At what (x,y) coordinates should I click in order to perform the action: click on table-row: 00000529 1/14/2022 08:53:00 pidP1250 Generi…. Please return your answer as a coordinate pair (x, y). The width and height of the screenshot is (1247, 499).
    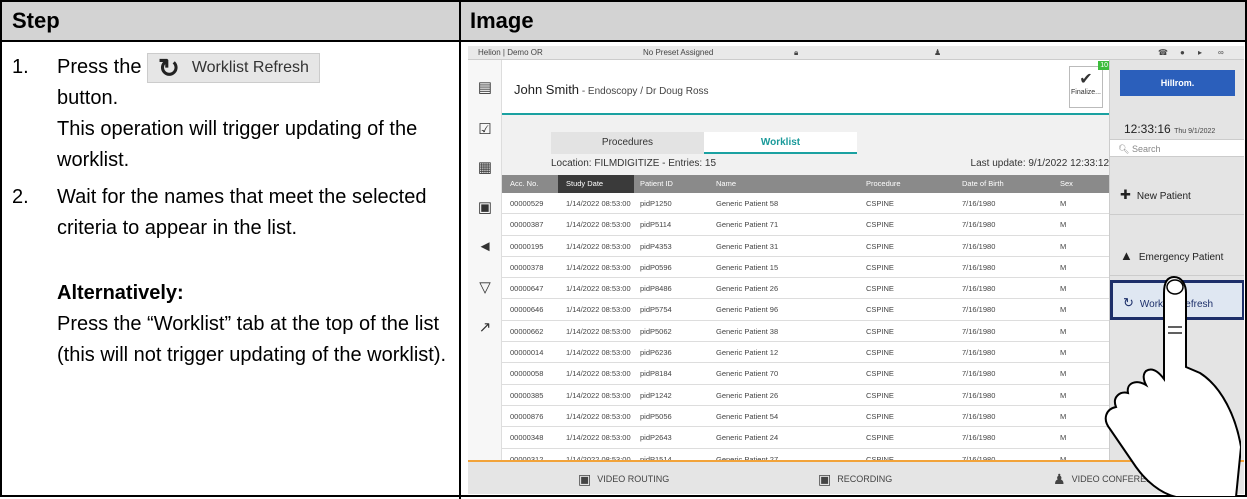
    Looking at the image, I should click on (805, 204).